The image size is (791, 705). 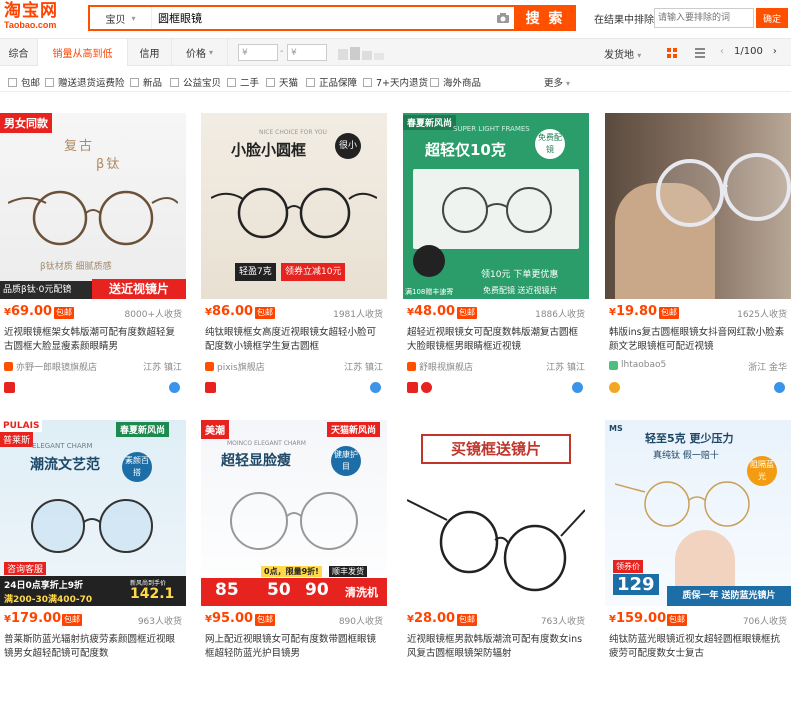 What do you see at coordinates (19, 52) in the screenshot?
I see `sort-tab-default: 综合` at bounding box center [19, 52].